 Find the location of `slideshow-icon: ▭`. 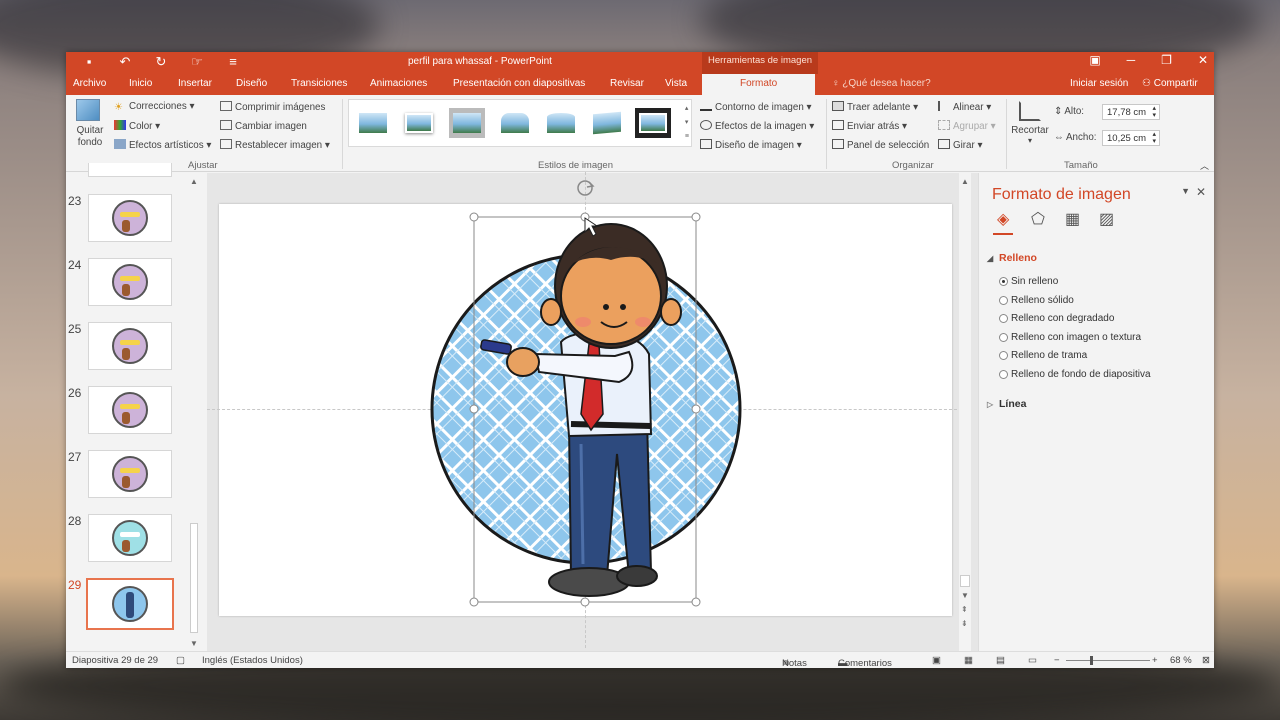

slideshow-icon: ▭ is located at coordinates (1032, 660).